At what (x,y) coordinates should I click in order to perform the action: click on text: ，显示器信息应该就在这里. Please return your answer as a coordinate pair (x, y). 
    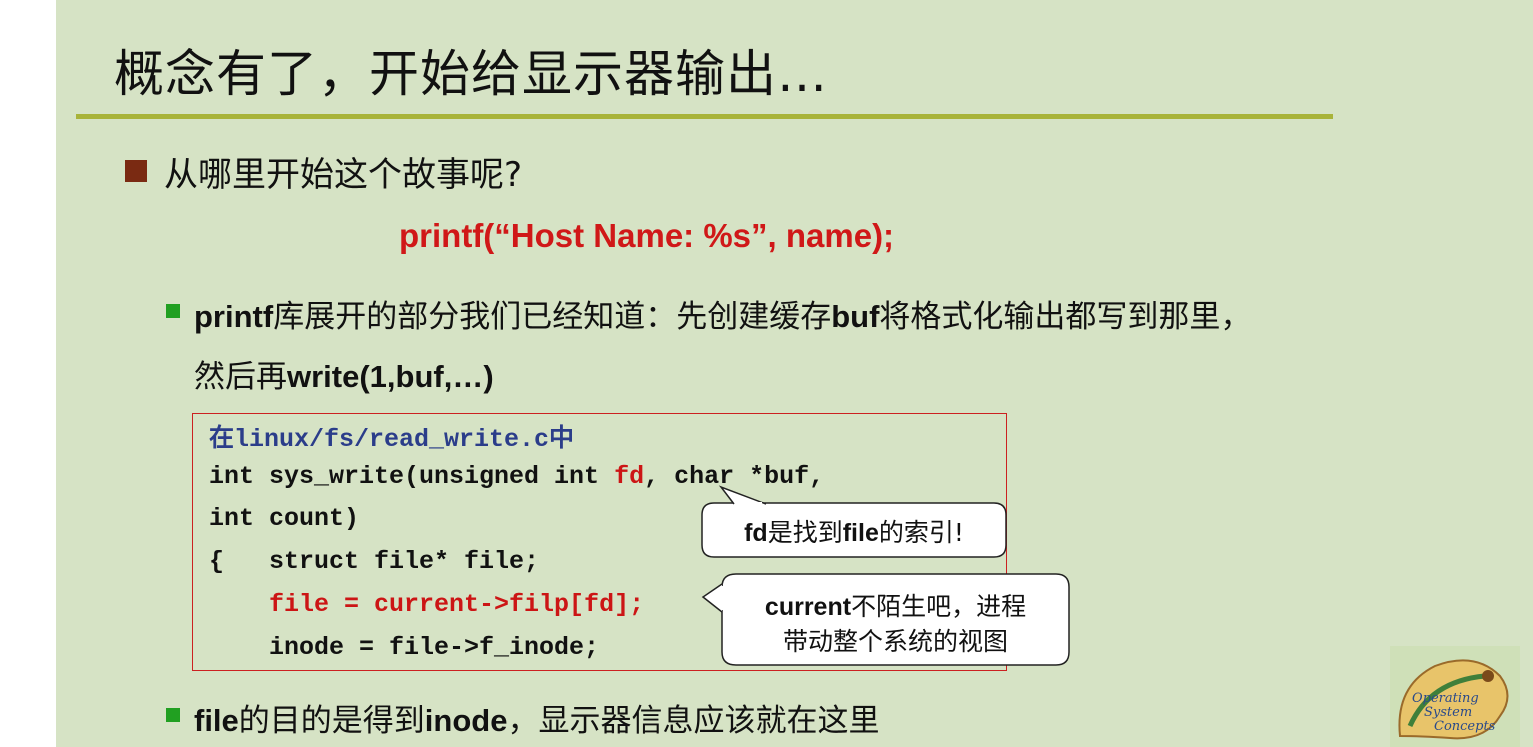
    Looking at the image, I should click on (693, 721).